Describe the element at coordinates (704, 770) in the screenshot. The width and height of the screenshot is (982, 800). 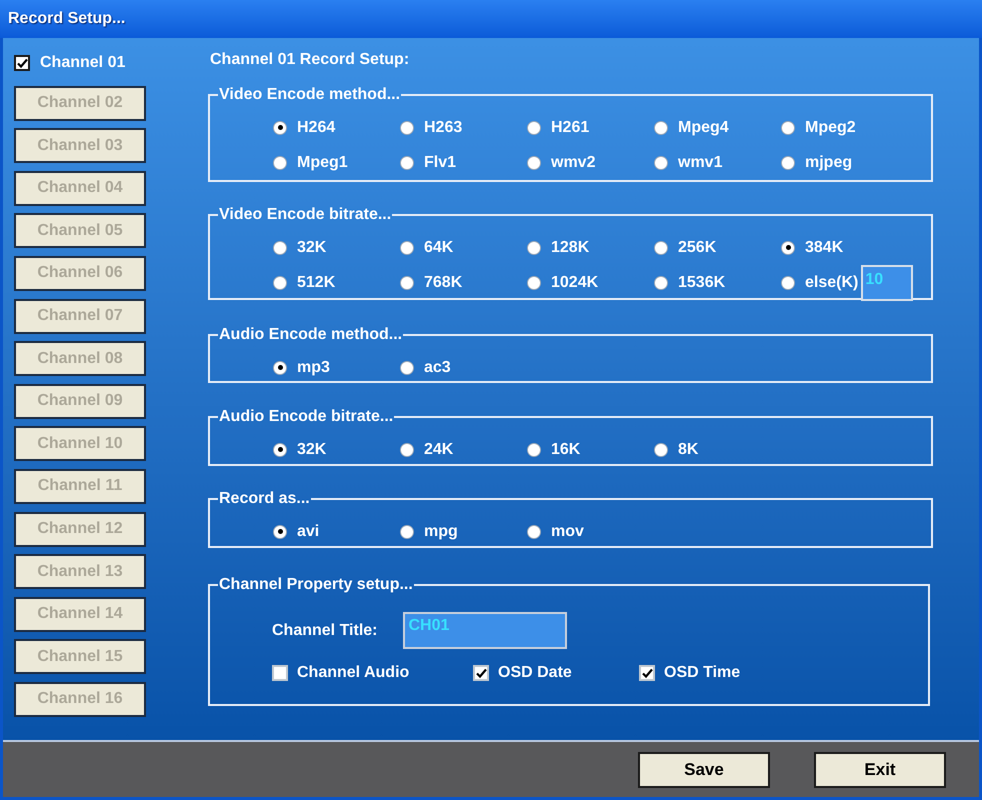
I see `dialog-button: Save` at that location.